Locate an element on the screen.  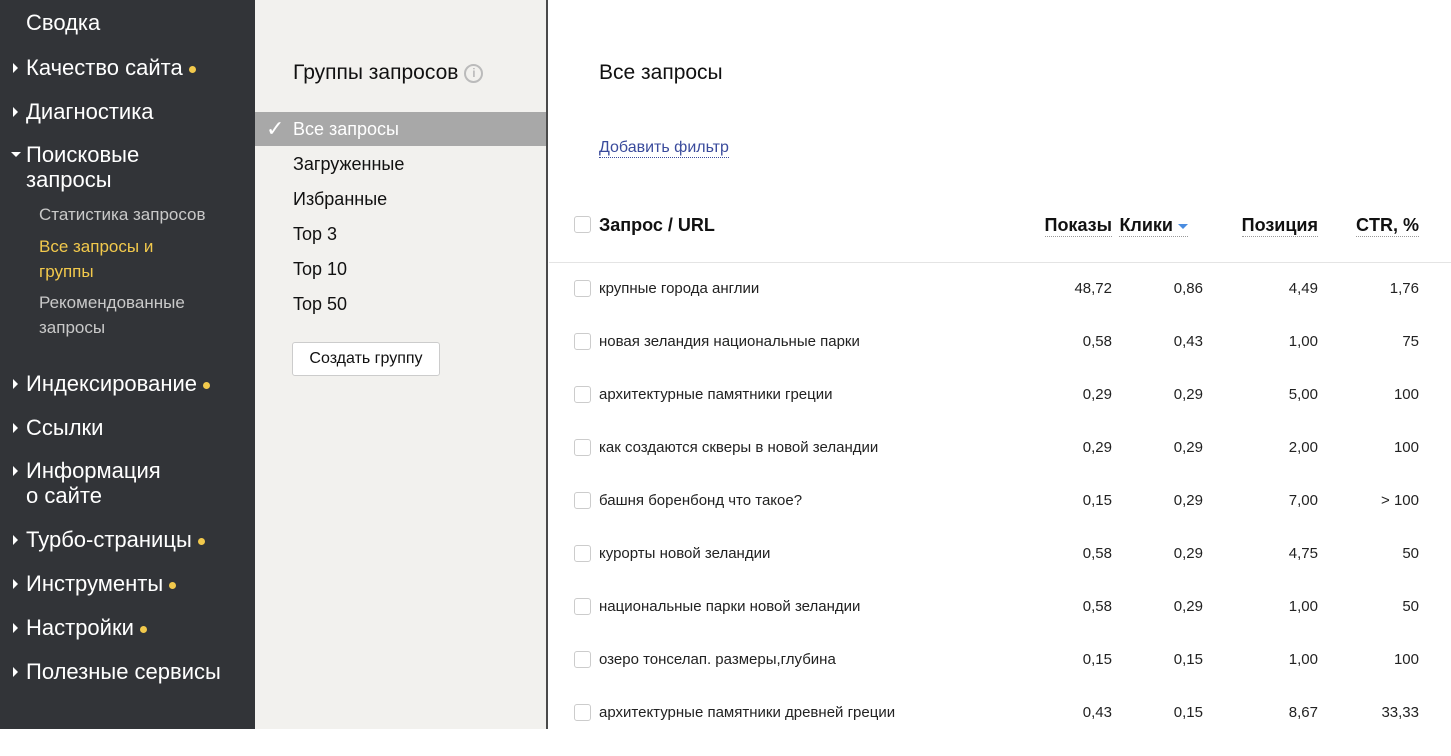
query-text: озеро тонселап. размеры,глубина is located at coordinates (717, 660).